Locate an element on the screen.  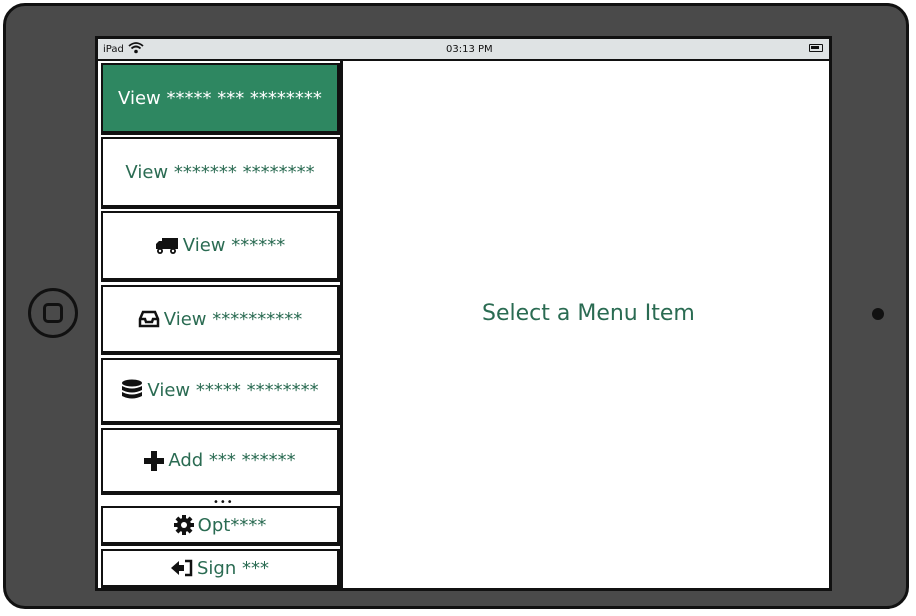
menu-item-4: View ***** ******** is located at coordinates (221, 391).